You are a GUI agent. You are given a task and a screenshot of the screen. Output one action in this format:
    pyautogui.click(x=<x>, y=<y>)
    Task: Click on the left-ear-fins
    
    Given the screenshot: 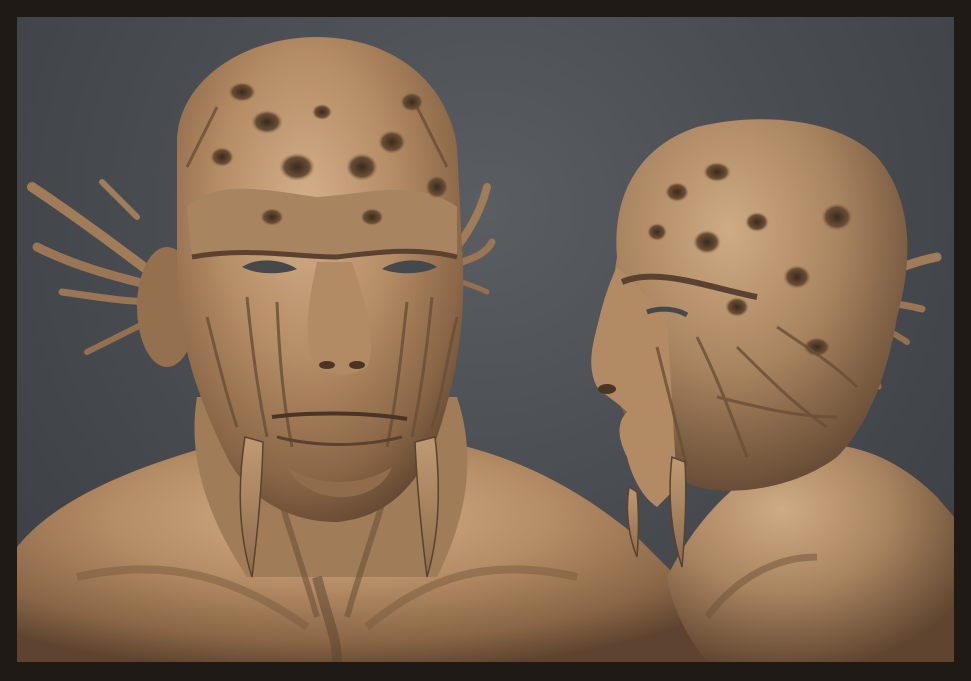 What is the action you would take?
    pyautogui.click(x=112, y=273)
    